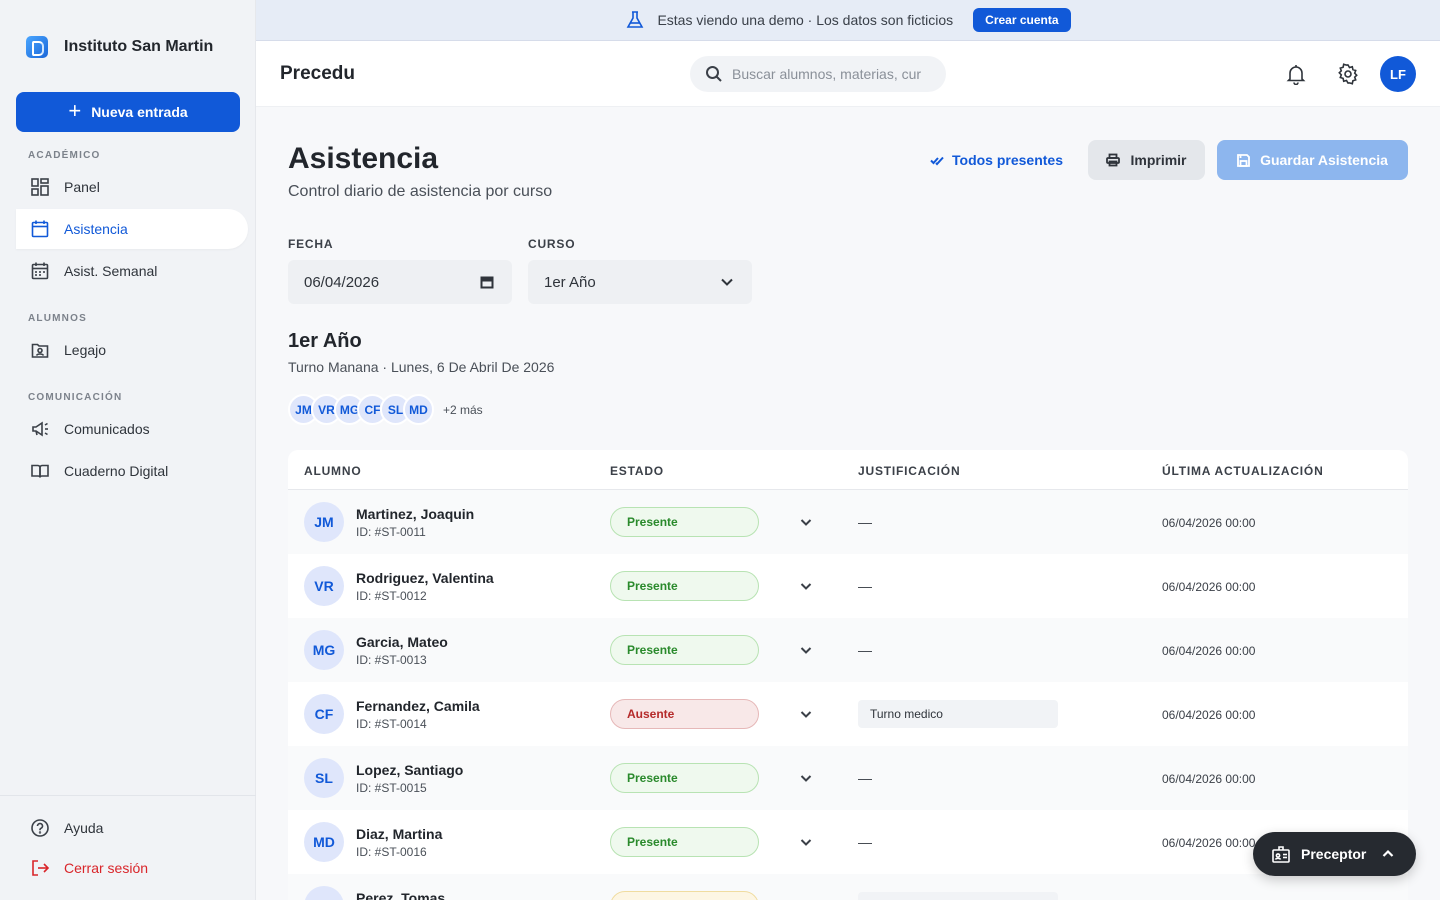  I want to click on logout-label: Cerrar sesión, so click(106, 868).